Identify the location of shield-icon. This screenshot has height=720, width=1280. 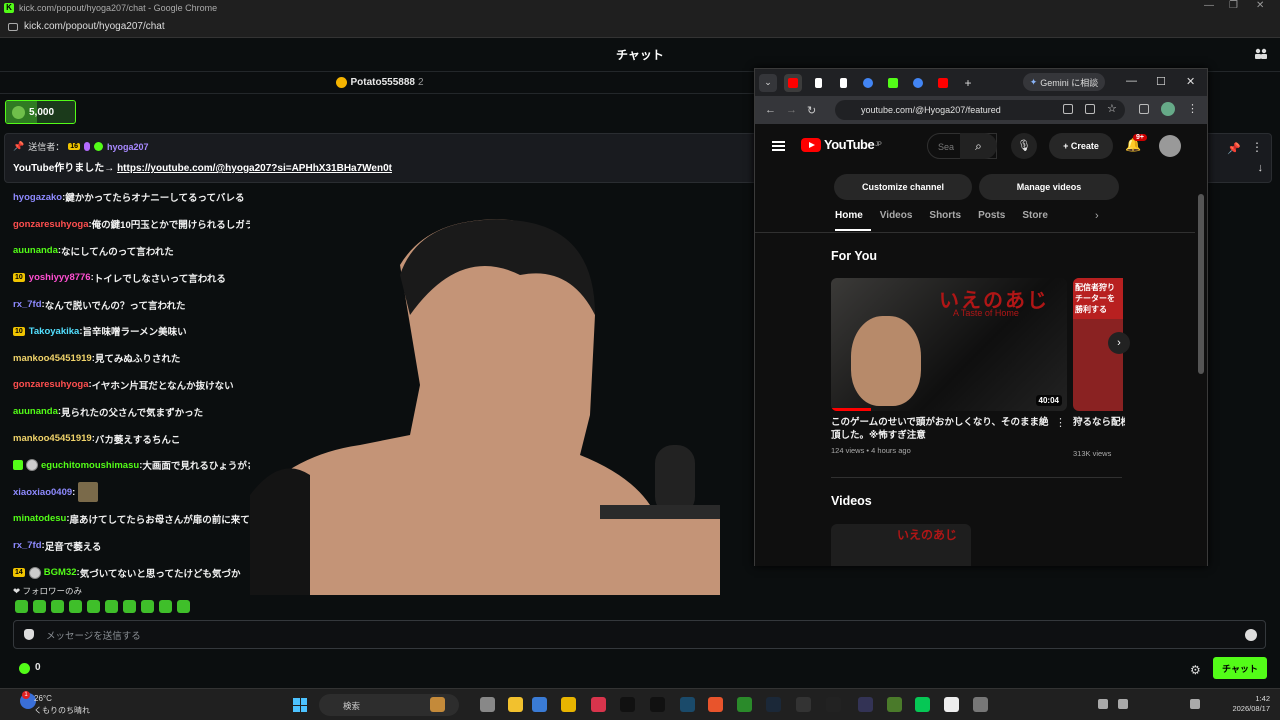
(29, 634).